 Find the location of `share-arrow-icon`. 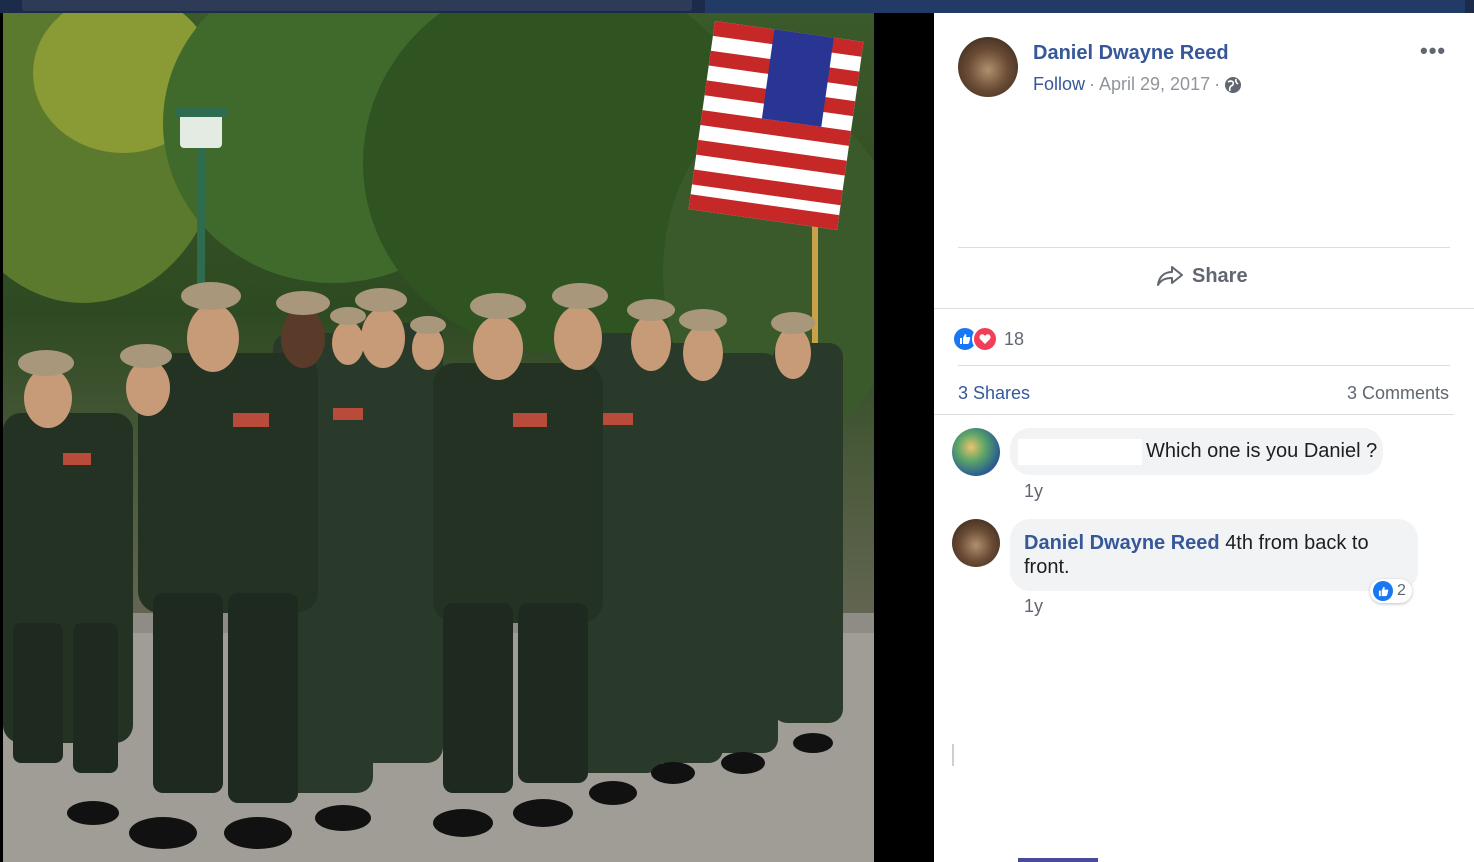

share-arrow-icon is located at coordinates (1170, 276).